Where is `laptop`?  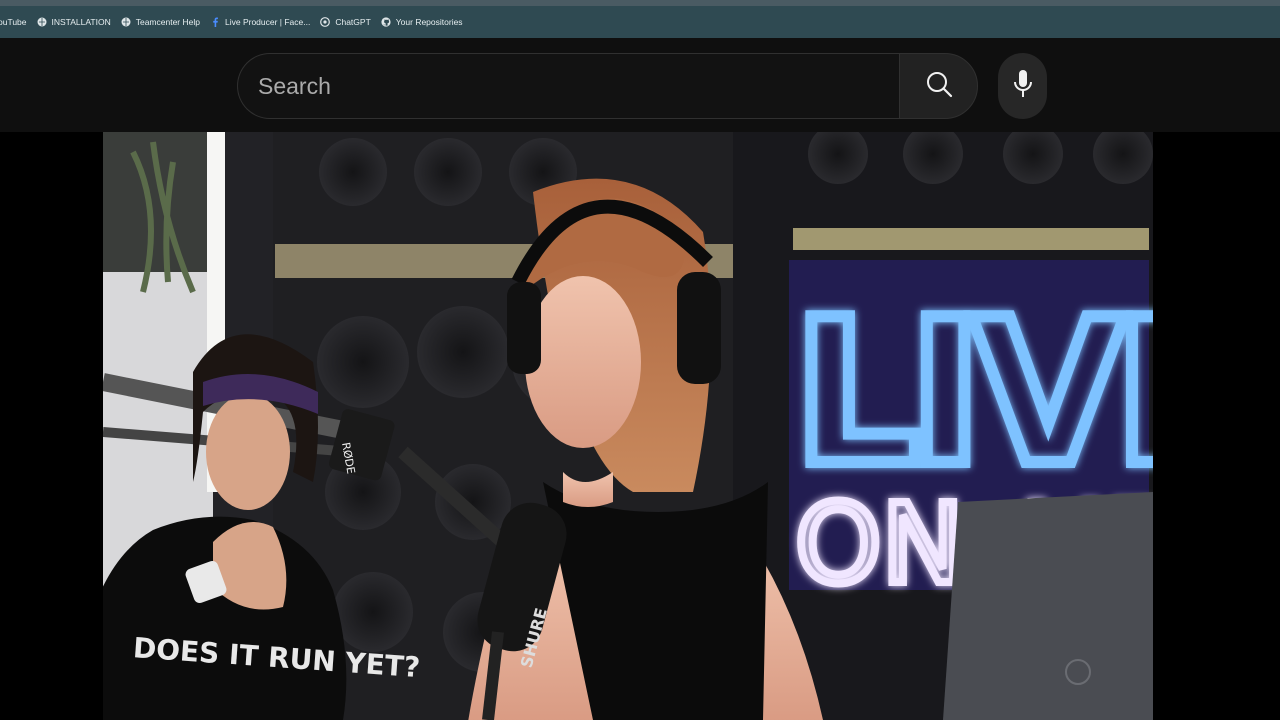 laptop is located at coordinates (1048, 606).